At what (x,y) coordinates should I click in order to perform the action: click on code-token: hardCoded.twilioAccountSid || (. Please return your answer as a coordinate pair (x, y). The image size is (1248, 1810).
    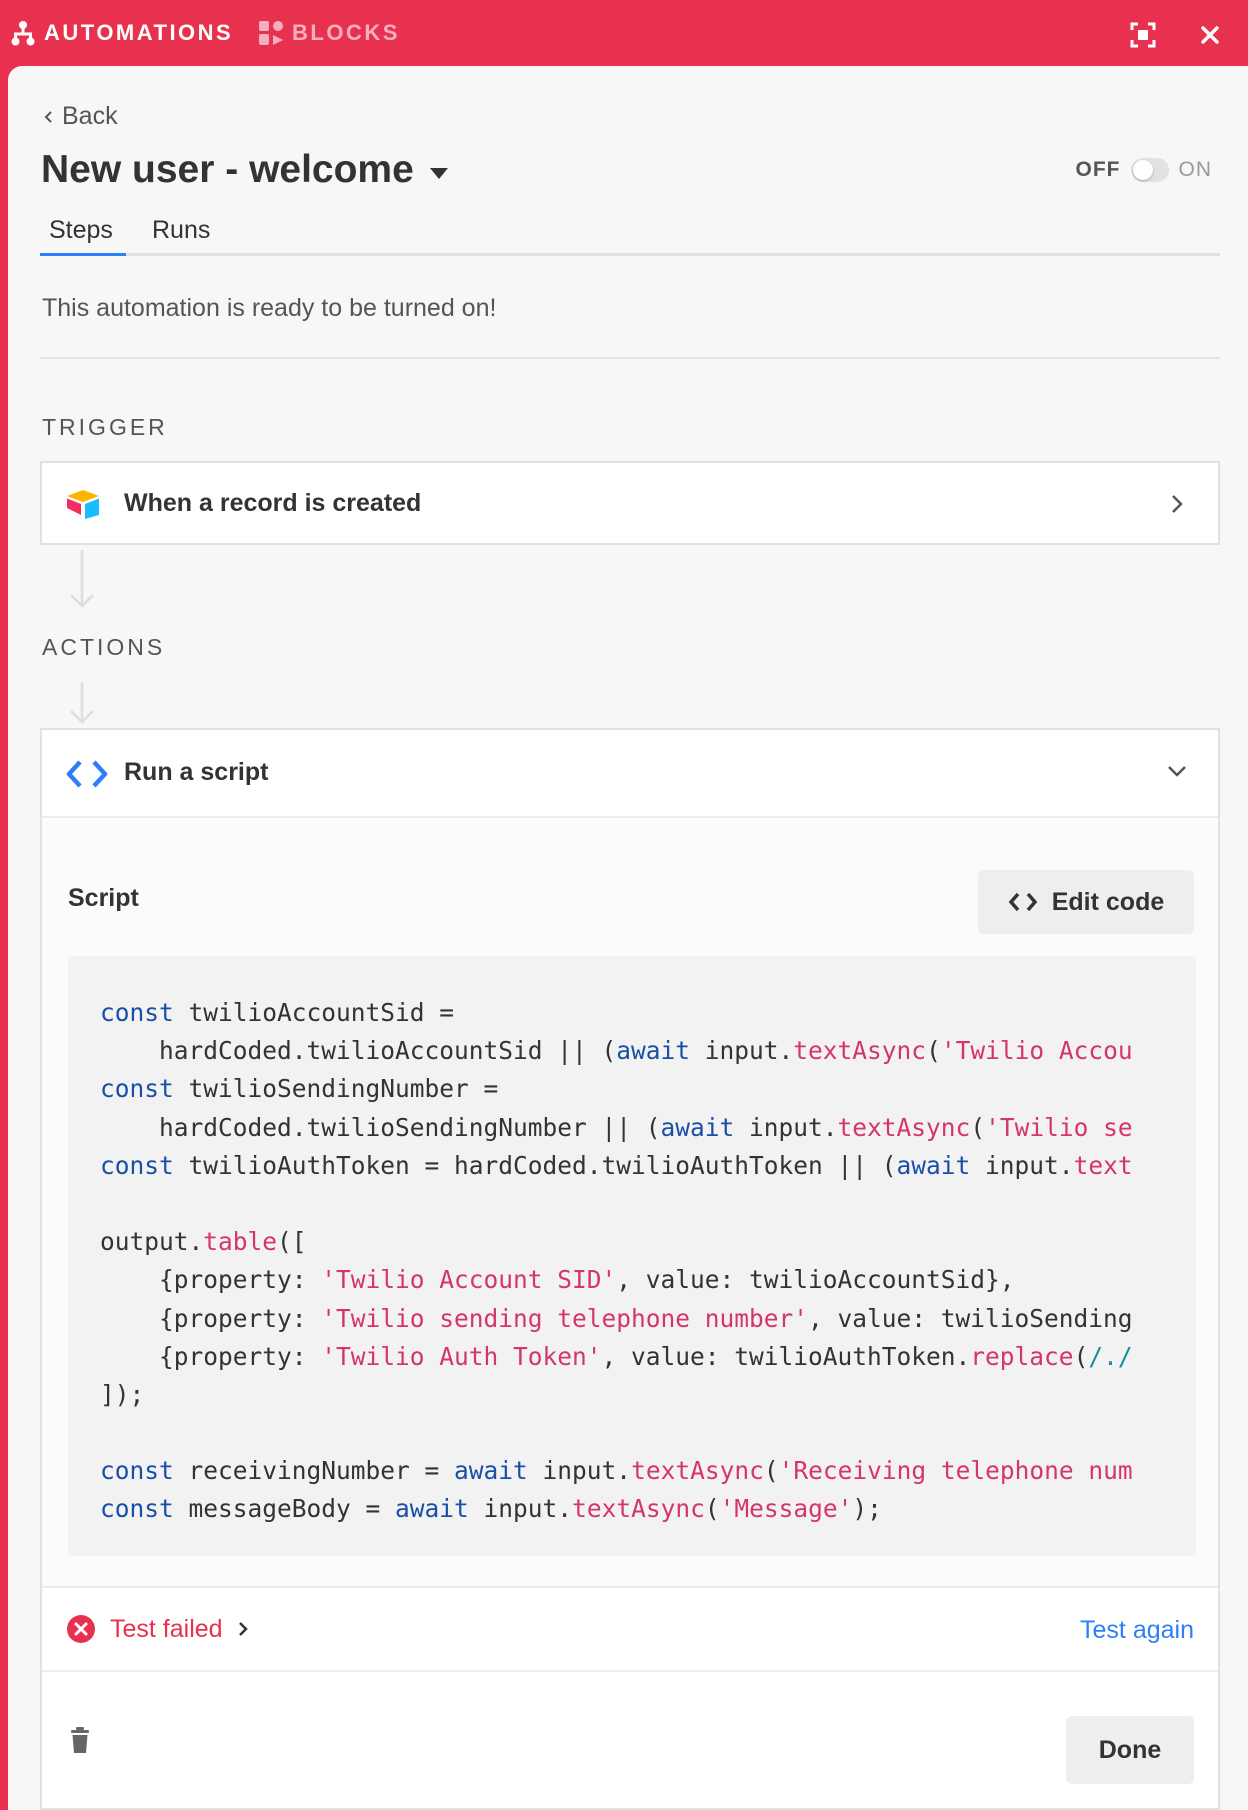
    Looking at the image, I should click on (358, 1051).